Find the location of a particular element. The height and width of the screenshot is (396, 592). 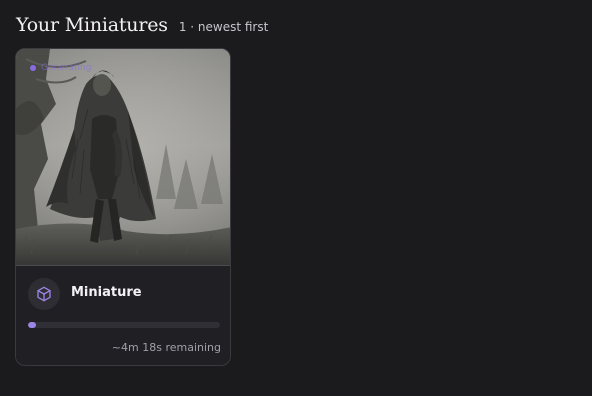

page-title: Your Miniatures is located at coordinates (92, 25).